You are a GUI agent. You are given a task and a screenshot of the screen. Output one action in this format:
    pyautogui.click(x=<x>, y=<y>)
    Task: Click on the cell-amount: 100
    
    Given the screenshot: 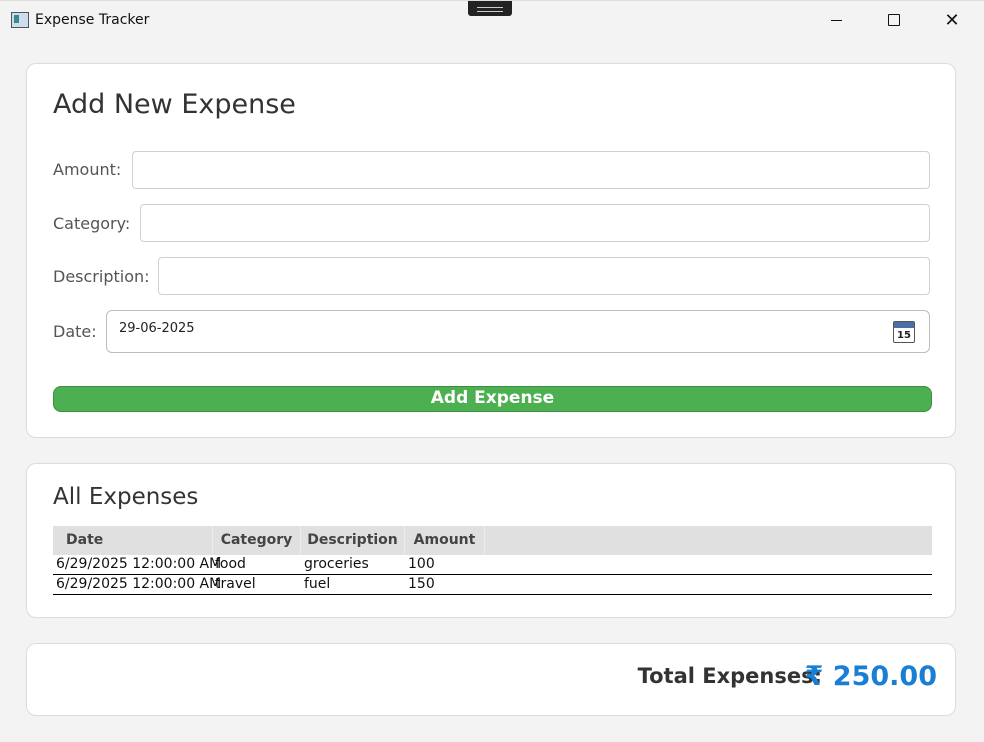 What is the action you would take?
    pyautogui.click(x=421, y=564)
    